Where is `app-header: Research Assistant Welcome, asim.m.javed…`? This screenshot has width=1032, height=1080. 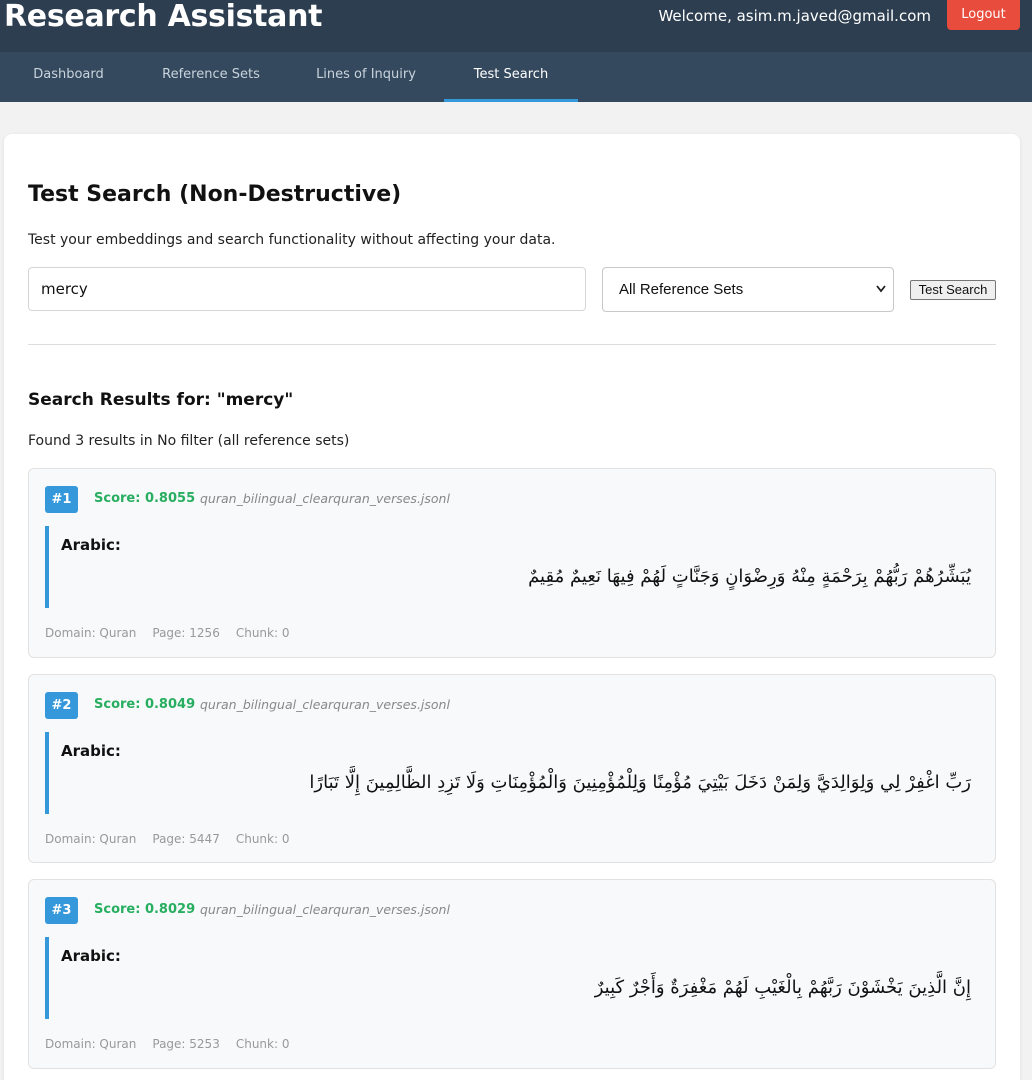 app-header: Research Assistant Welcome, asim.m.javed… is located at coordinates (516, 26).